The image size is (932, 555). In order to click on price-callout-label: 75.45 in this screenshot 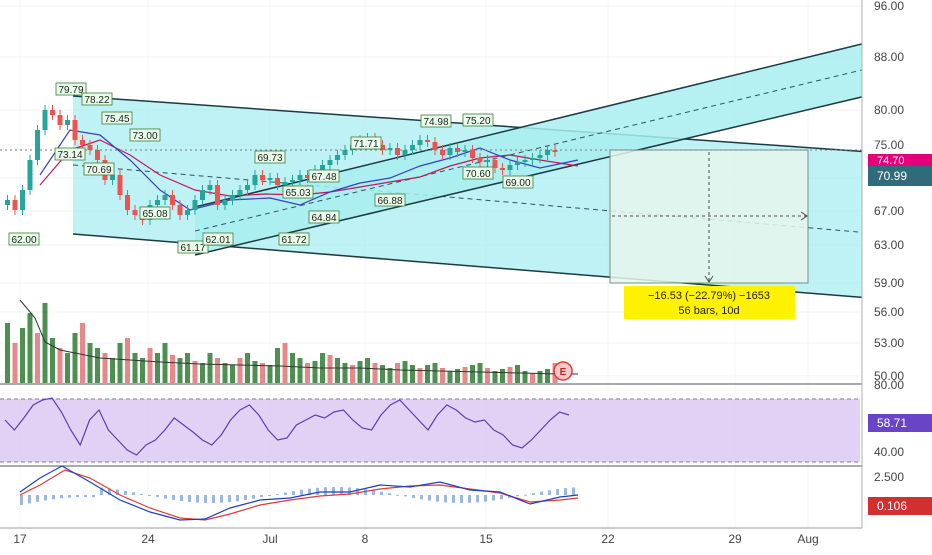, I will do `click(116, 119)`.